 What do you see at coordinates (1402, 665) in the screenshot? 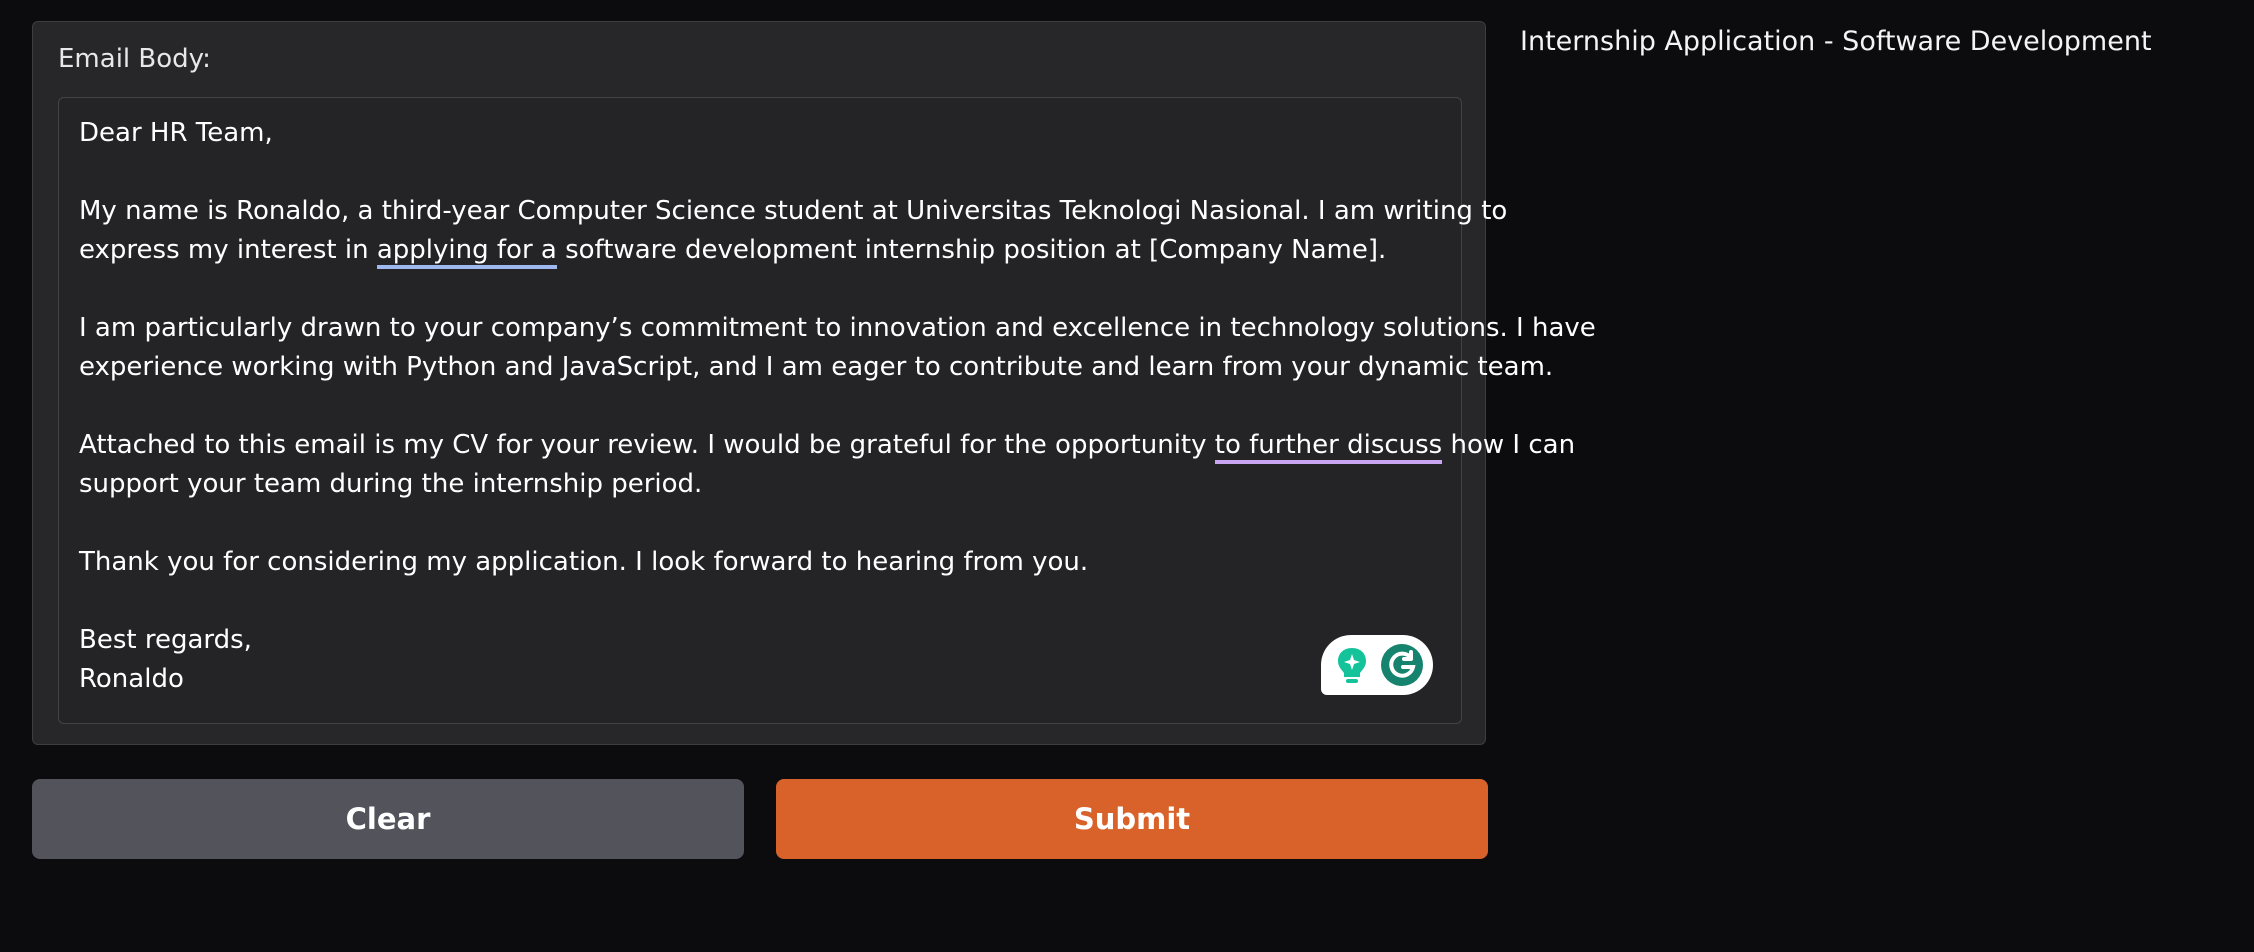
I see `grammarly-logo-icon` at bounding box center [1402, 665].